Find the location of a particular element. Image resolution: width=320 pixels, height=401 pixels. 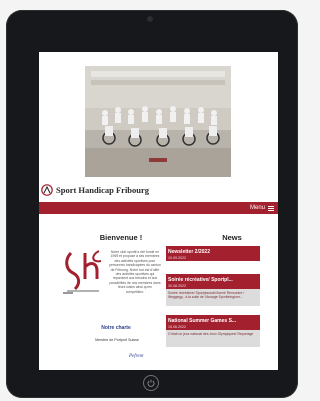

home-button-icon is located at coordinates (151, 383).